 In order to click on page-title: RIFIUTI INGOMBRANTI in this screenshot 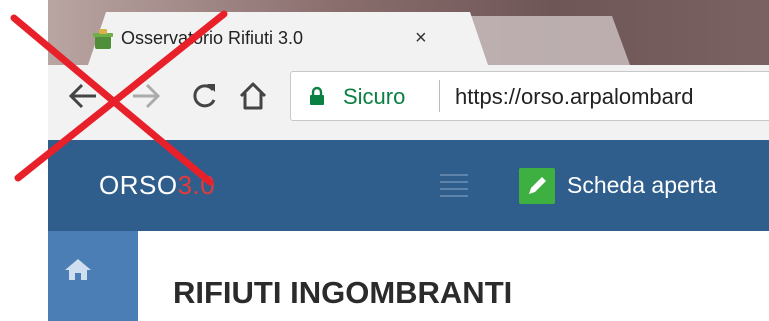, I will do `click(343, 292)`.